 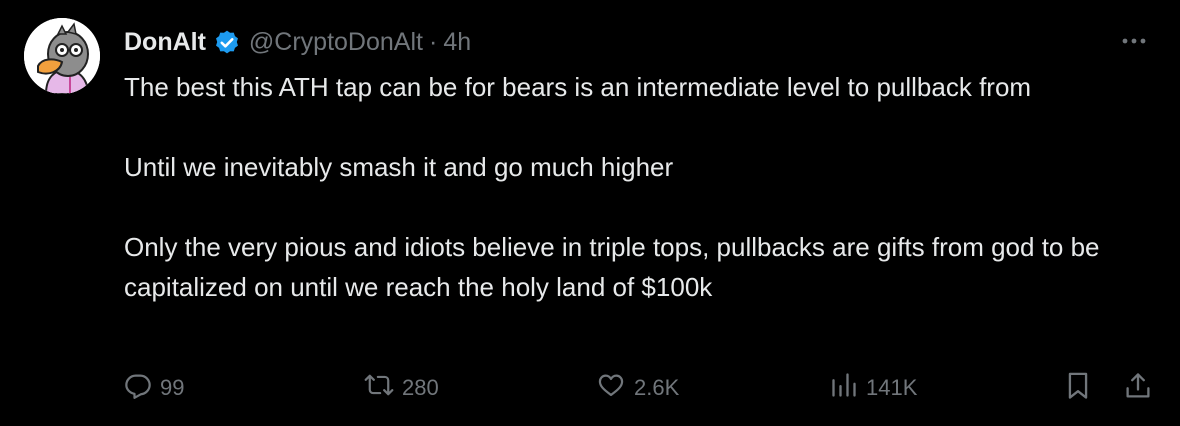 What do you see at coordinates (848, 388) in the screenshot?
I see `views-icon` at bounding box center [848, 388].